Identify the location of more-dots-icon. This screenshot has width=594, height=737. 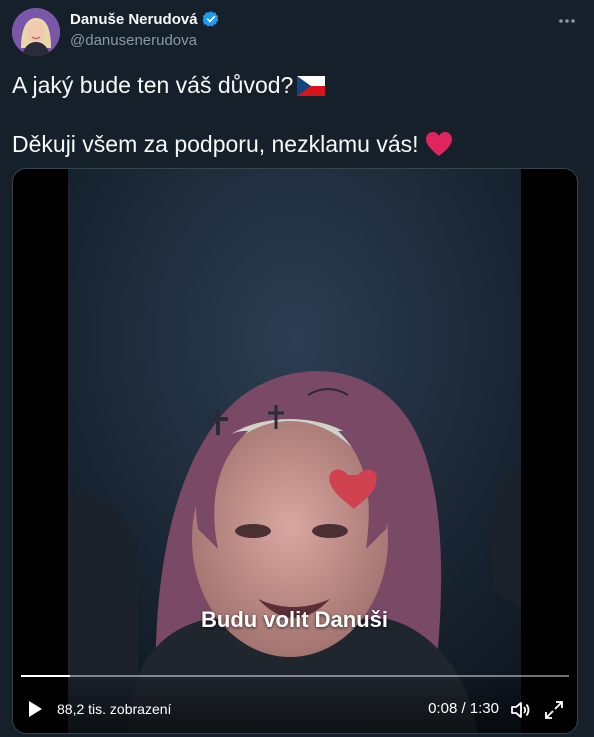
(567, 21).